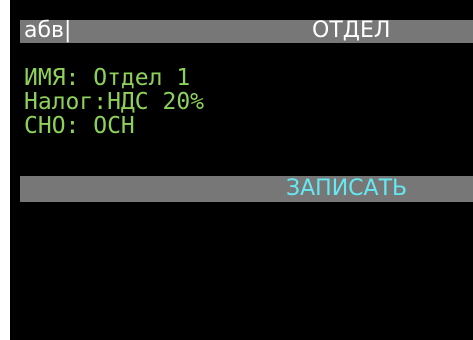  Describe the element at coordinates (48, 30) in the screenshot. I see `input-mode-indicator: абв|` at that location.